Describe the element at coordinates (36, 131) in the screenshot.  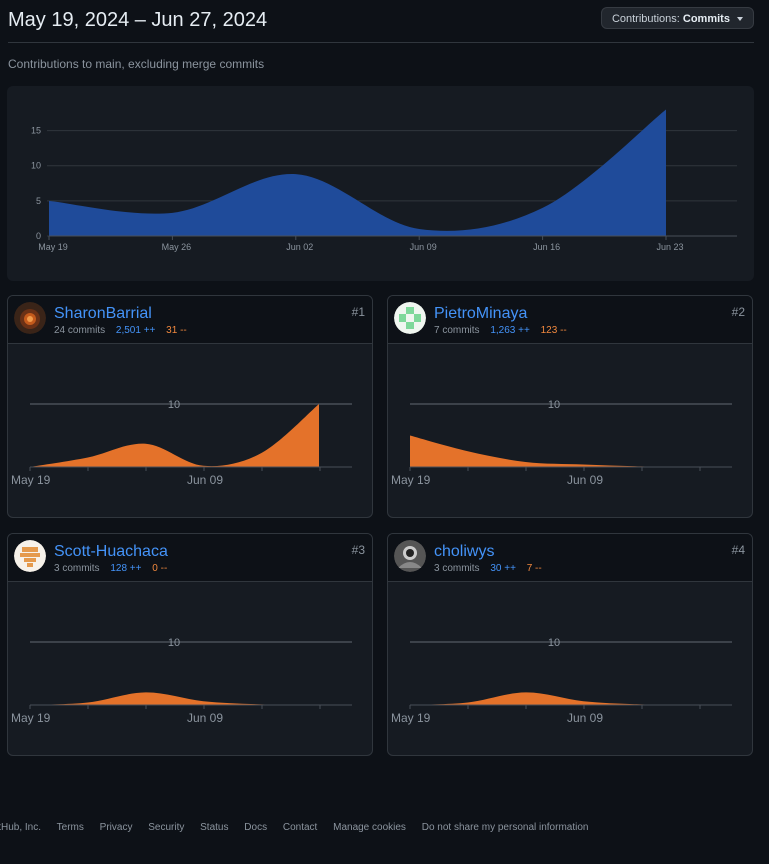
I see `y-tick-label: 15` at that location.